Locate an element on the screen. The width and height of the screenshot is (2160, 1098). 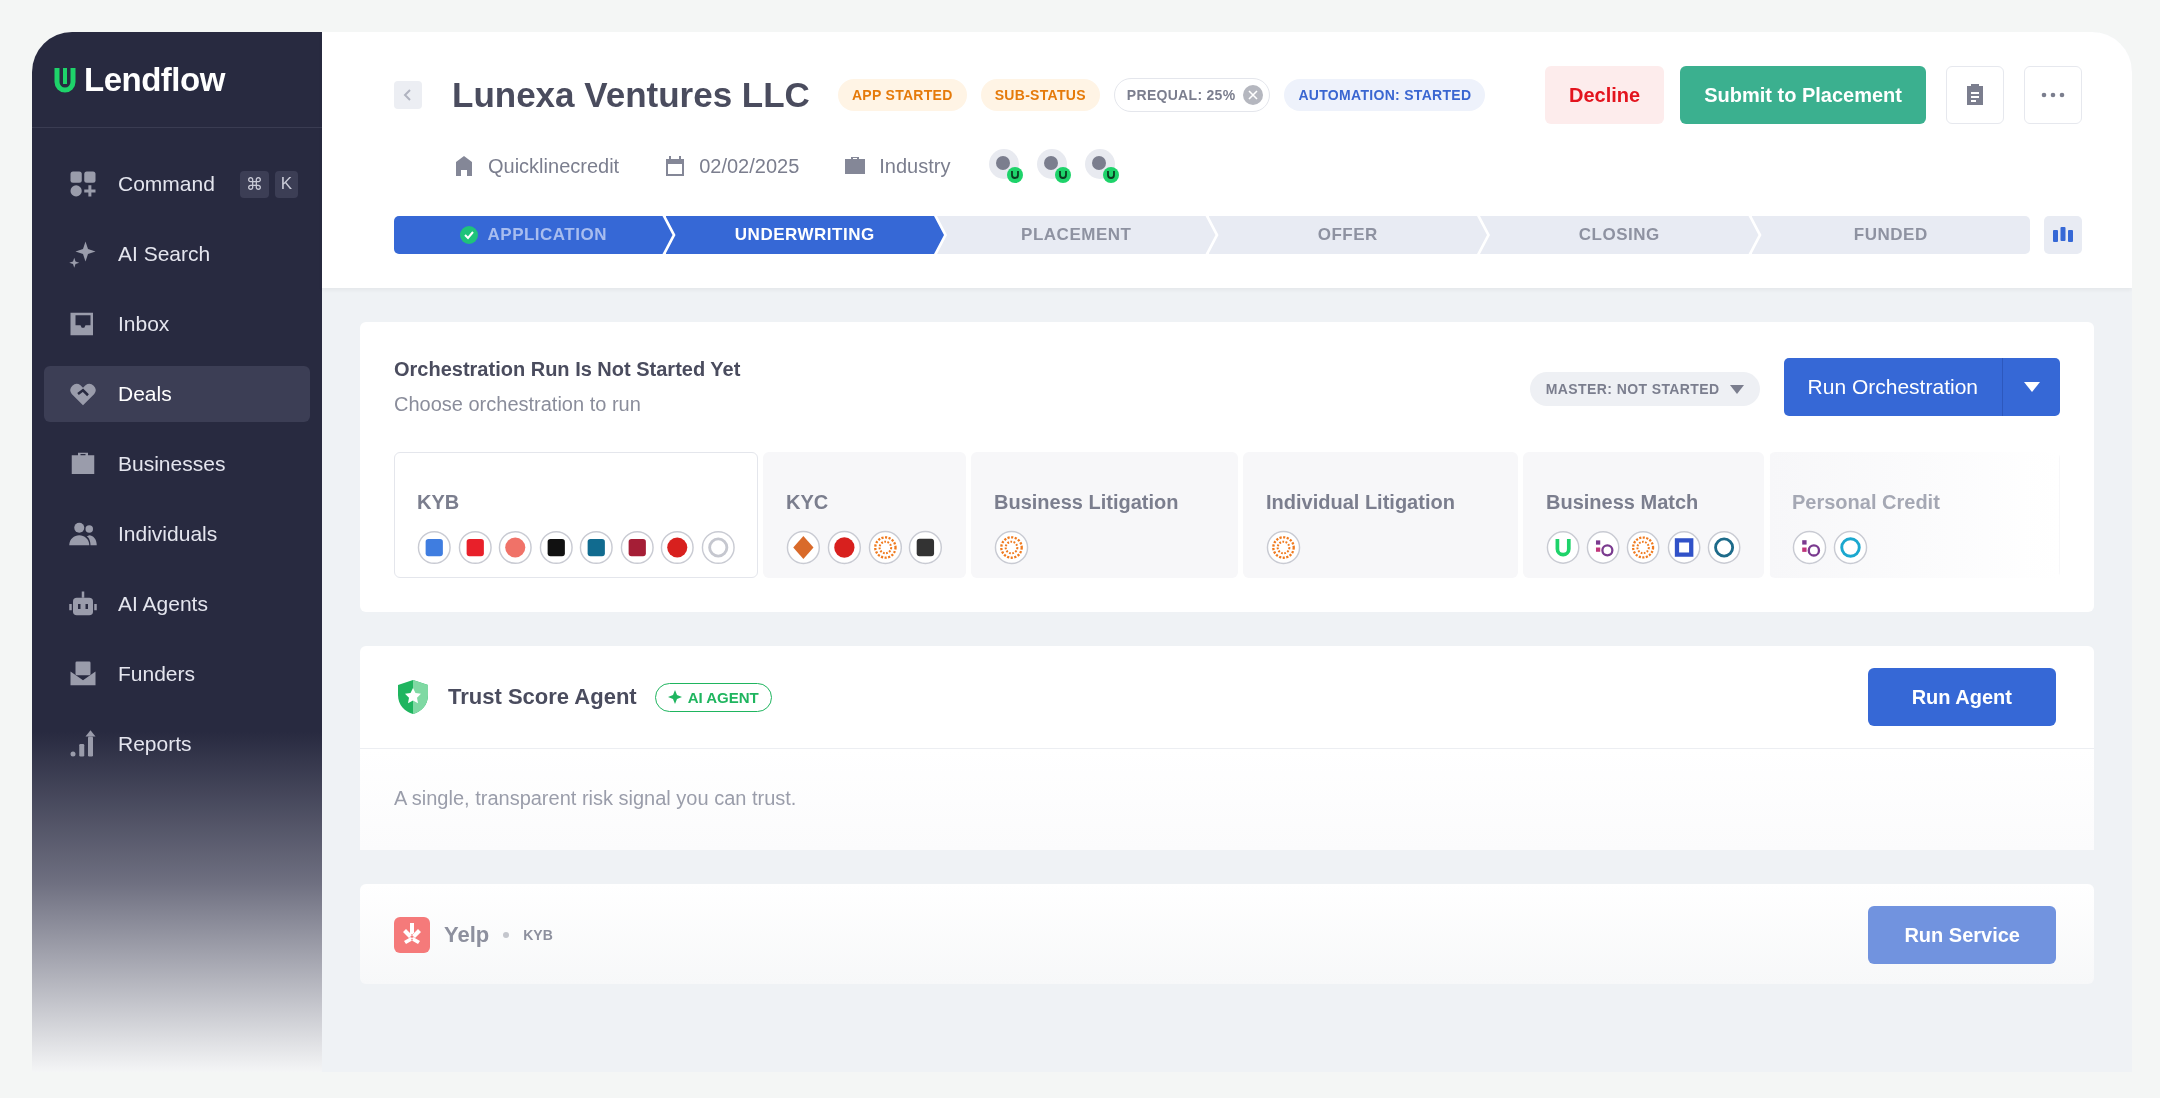
sparkle-icon is located at coordinates (83, 254).